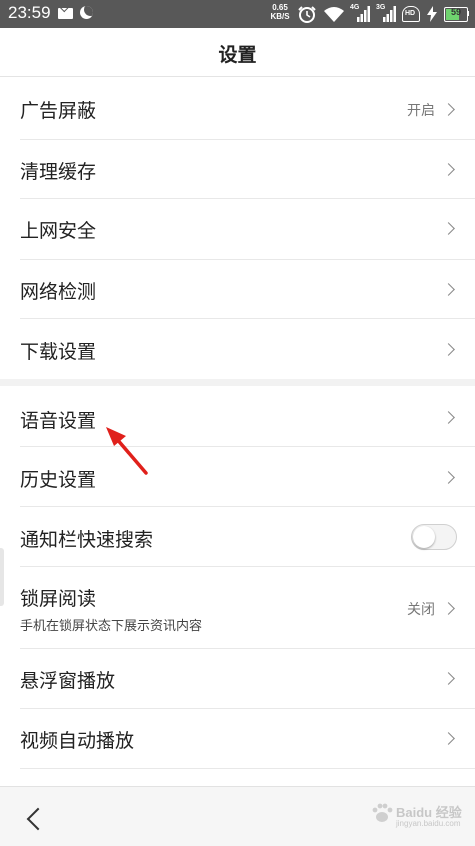 This screenshot has height=846, width=475. I want to click on setting-history: 历史设置, so click(237, 476).